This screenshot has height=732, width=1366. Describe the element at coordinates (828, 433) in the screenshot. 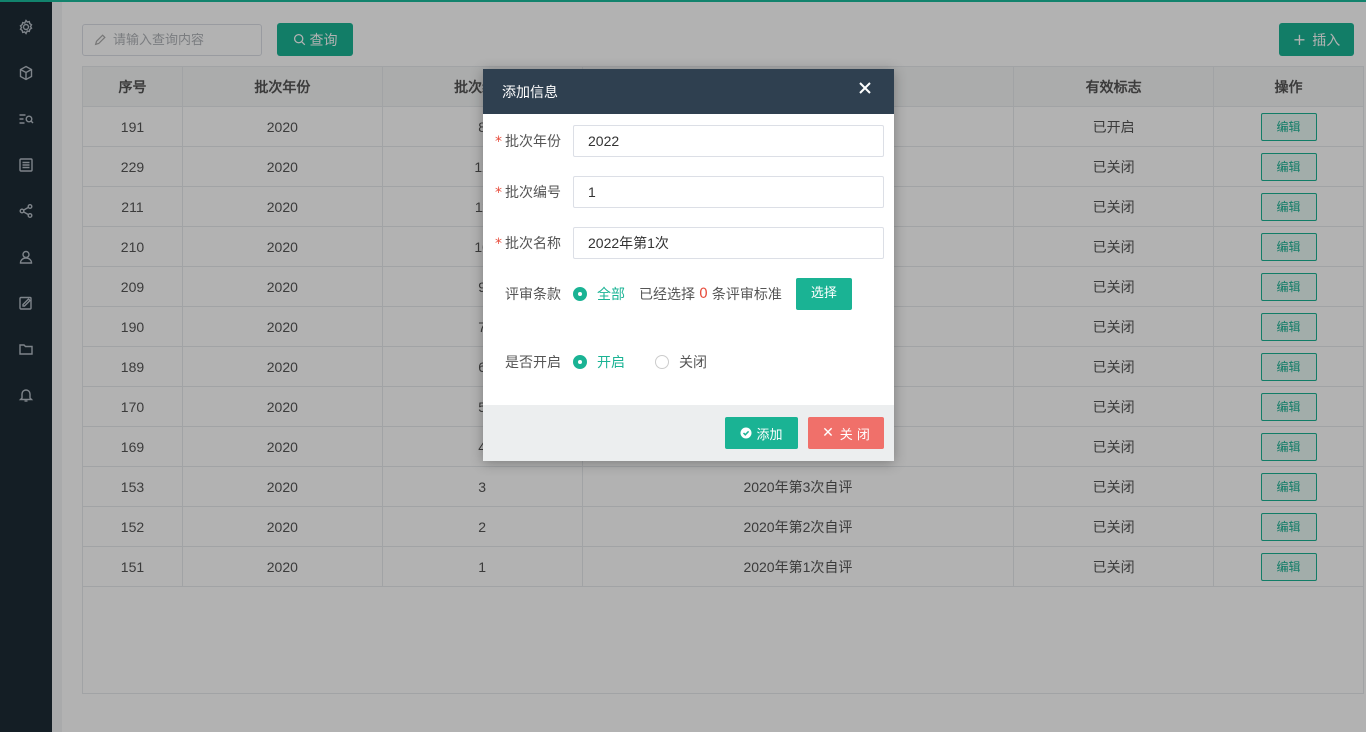

I see `close-x-icon: ✕` at that location.